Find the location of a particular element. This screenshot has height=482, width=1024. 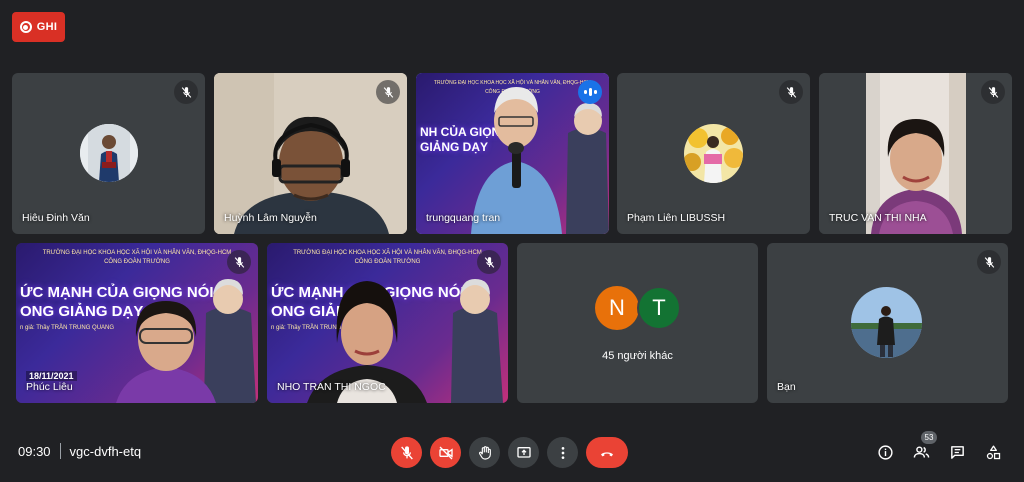

participant-name: Hiêu Đinh Văn is located at coordinates (56, 218).